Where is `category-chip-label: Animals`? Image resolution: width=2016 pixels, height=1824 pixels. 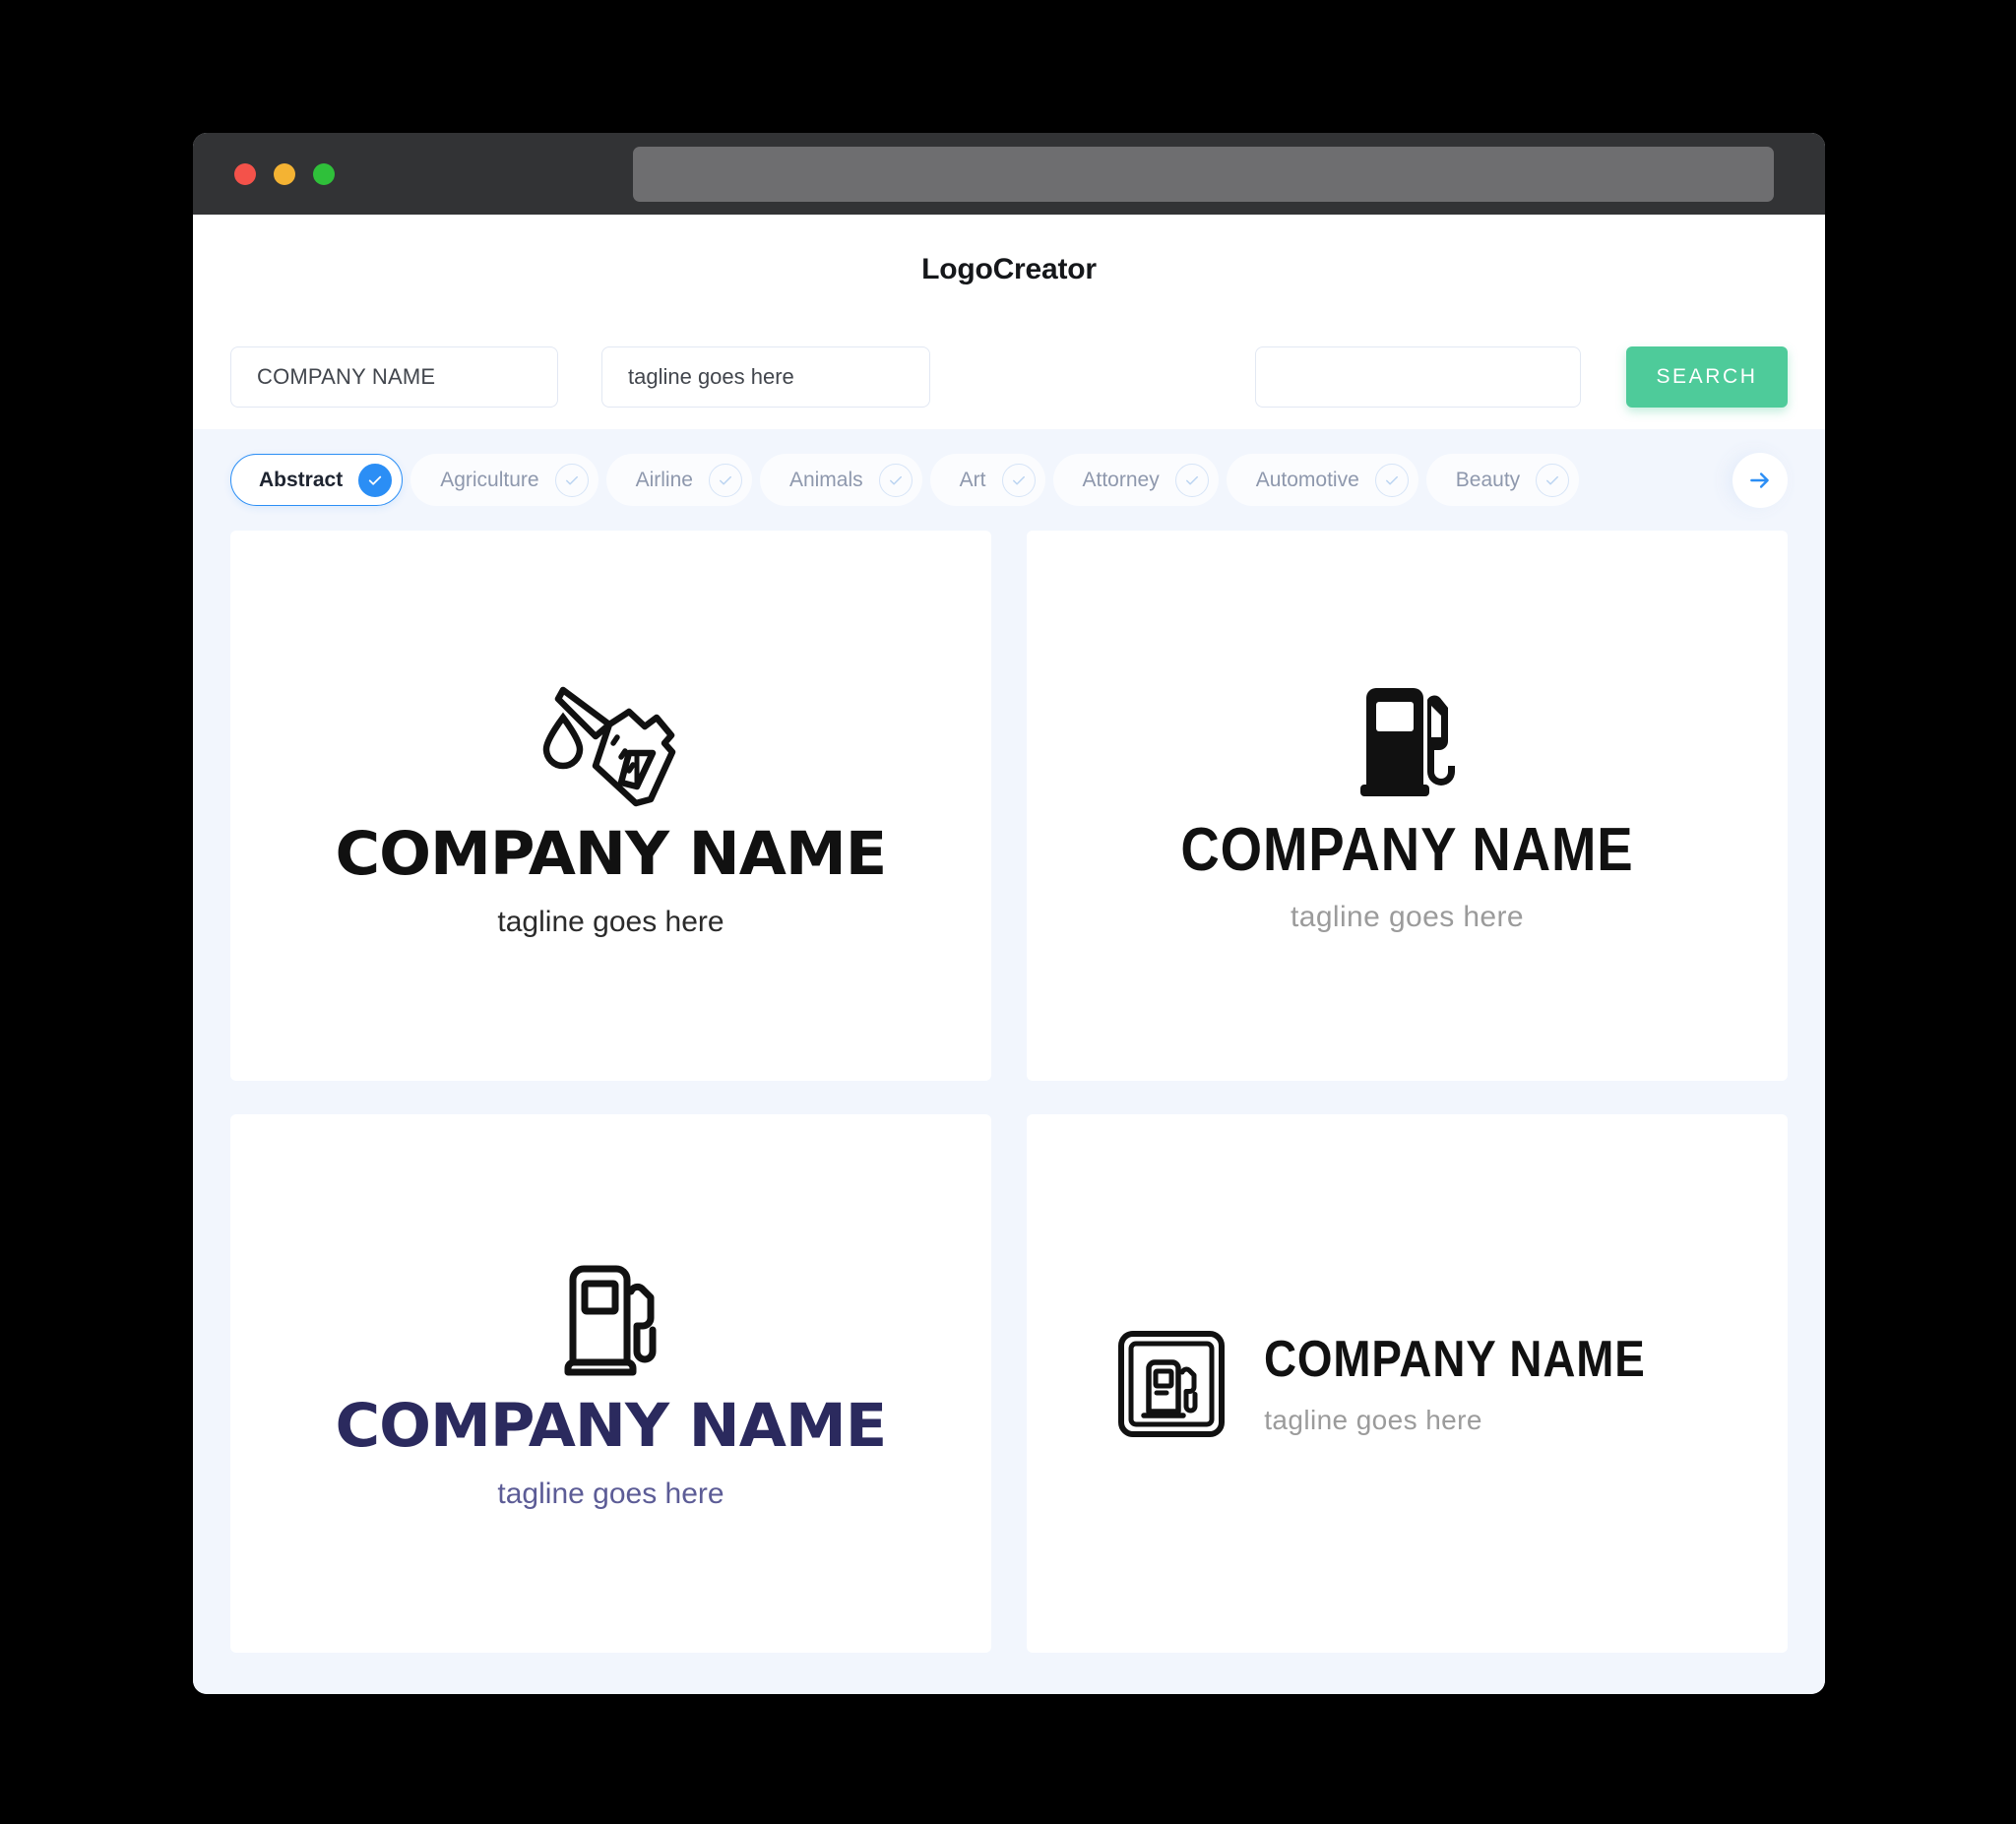 category-chip-label: Animals is located at coordinates (825, 480).